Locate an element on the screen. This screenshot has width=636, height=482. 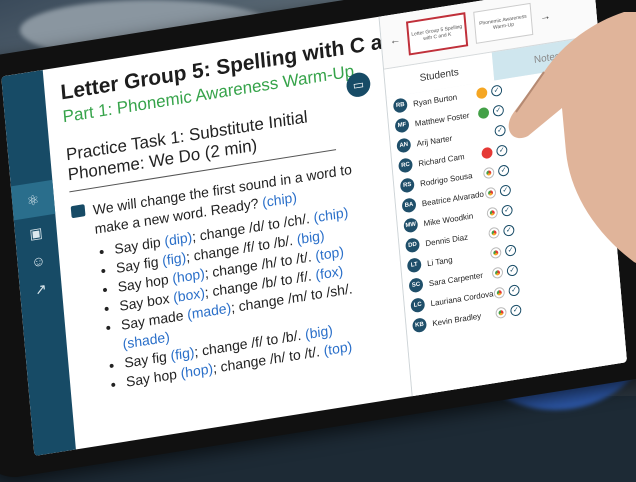
avatar: BA is located at coordinates (409, 205).